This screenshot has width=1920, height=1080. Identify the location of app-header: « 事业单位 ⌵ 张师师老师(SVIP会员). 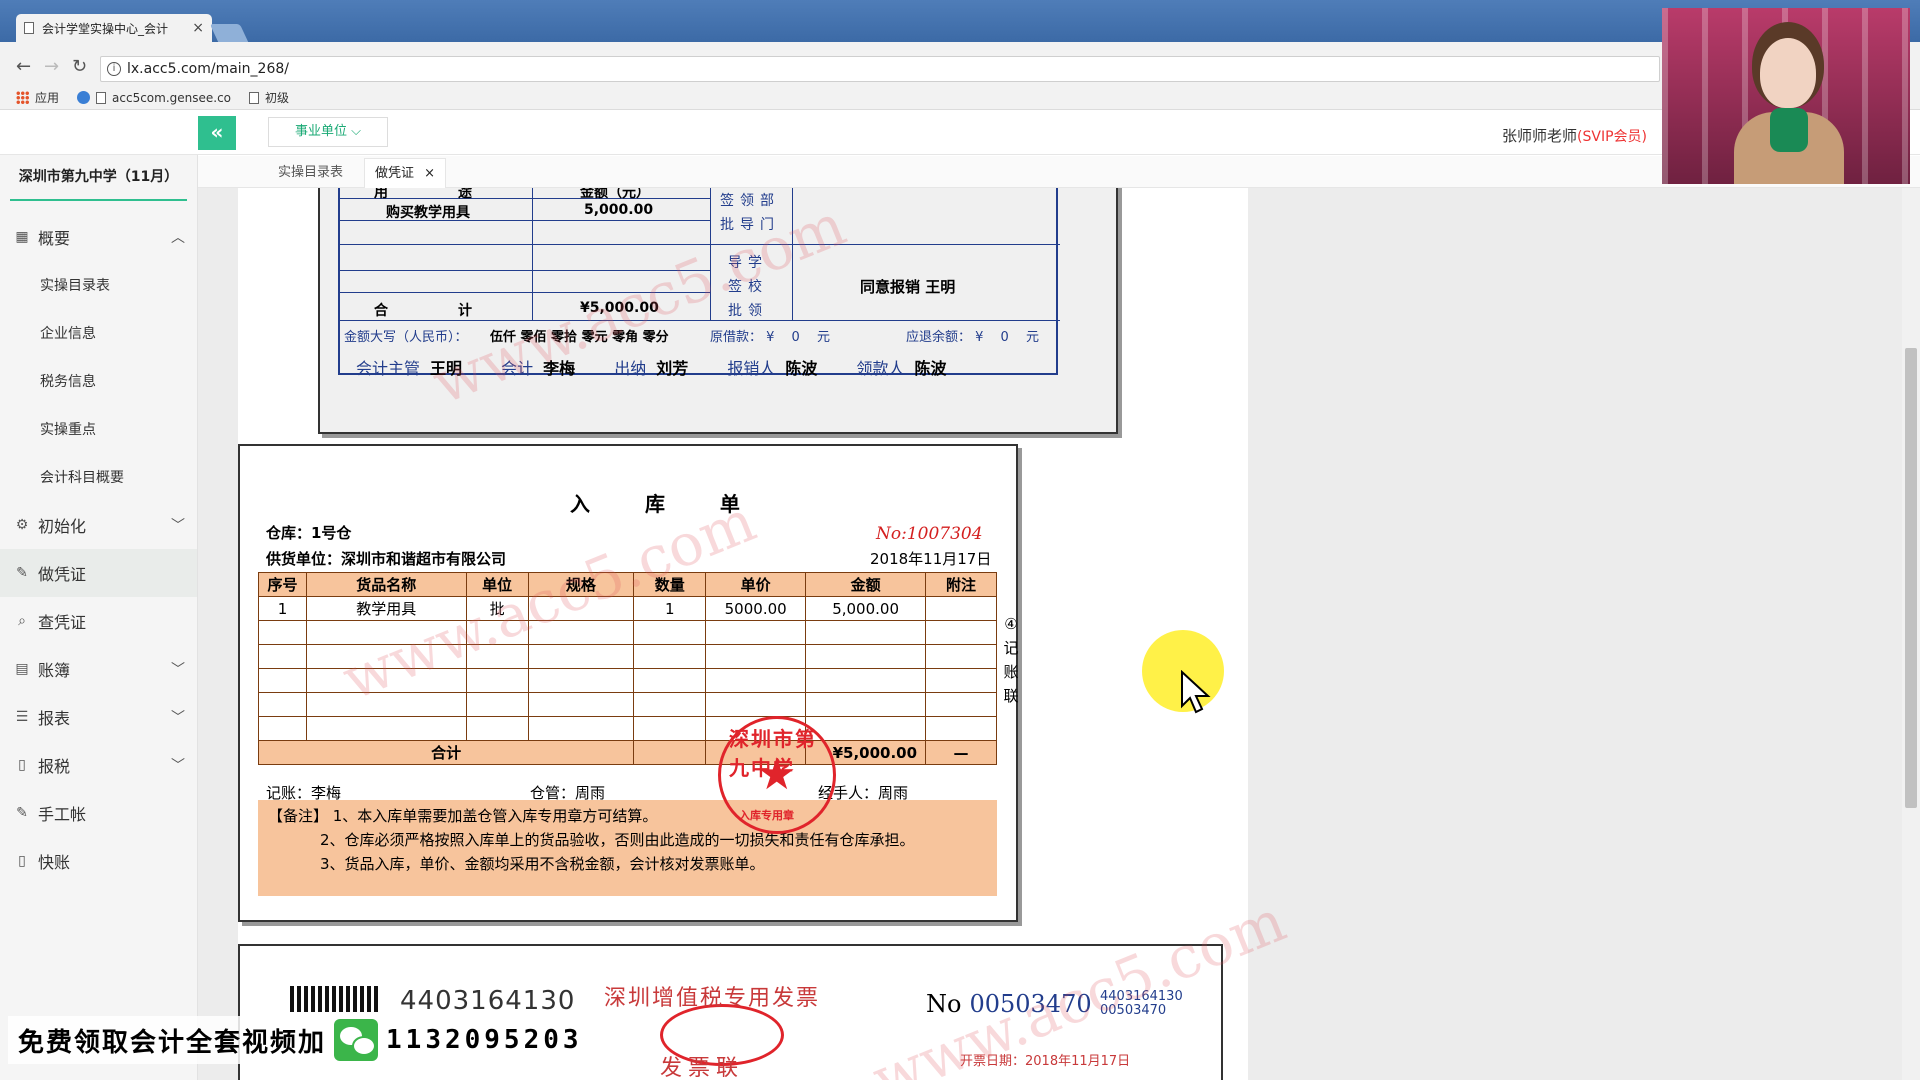
(960, 133).